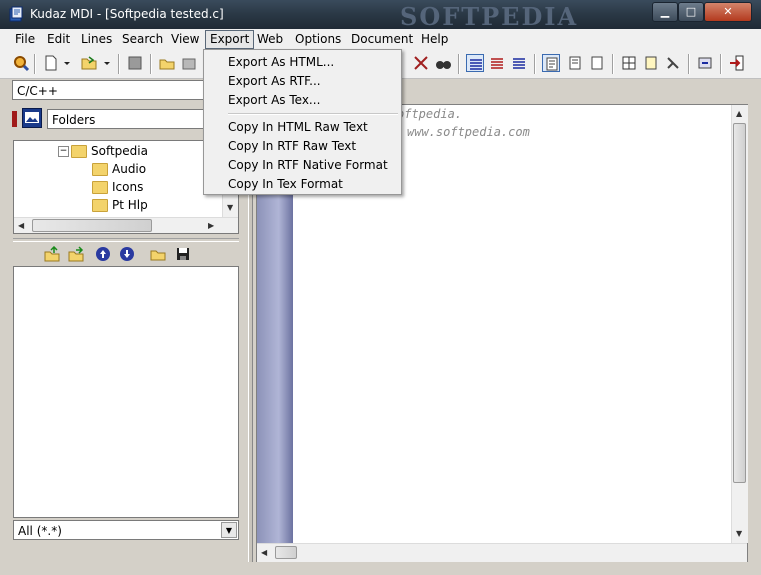 This screenshot has height=575, width=761. What do you see at coordinates (575, 63) in the screenshot?
I see `paste-icon` at bounding box center [575, 63].